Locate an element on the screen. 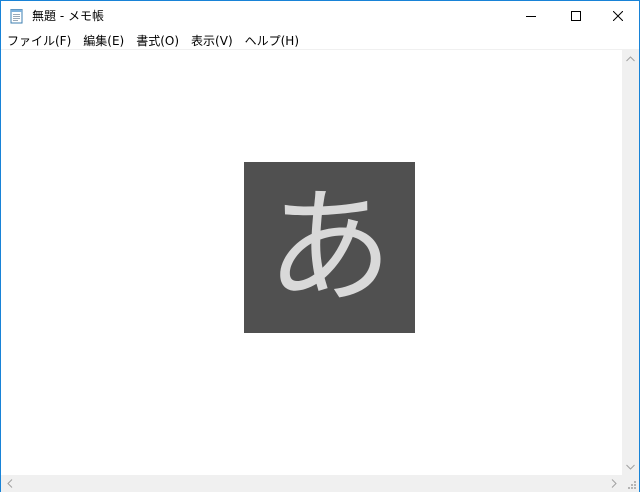 This screenshot has width=640, height=496. minimize-button is located at coordinates (530, 15).